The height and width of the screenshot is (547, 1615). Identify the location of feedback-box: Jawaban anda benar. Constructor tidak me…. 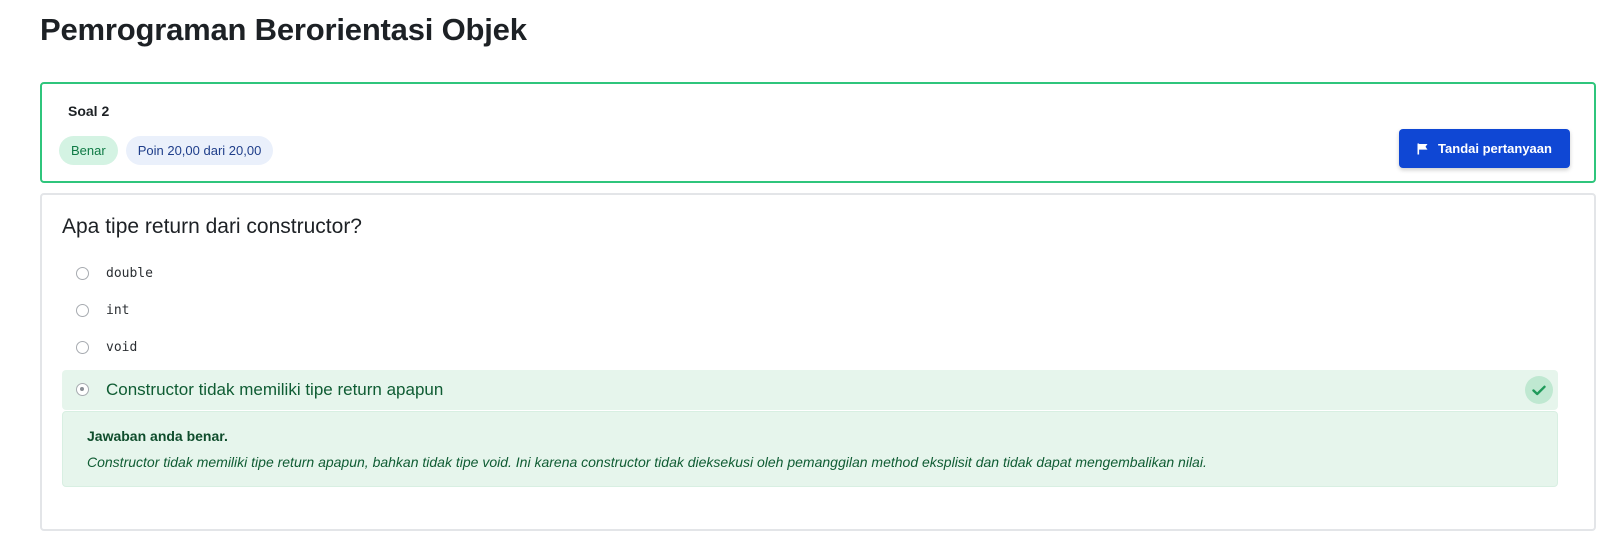
(810, 449).